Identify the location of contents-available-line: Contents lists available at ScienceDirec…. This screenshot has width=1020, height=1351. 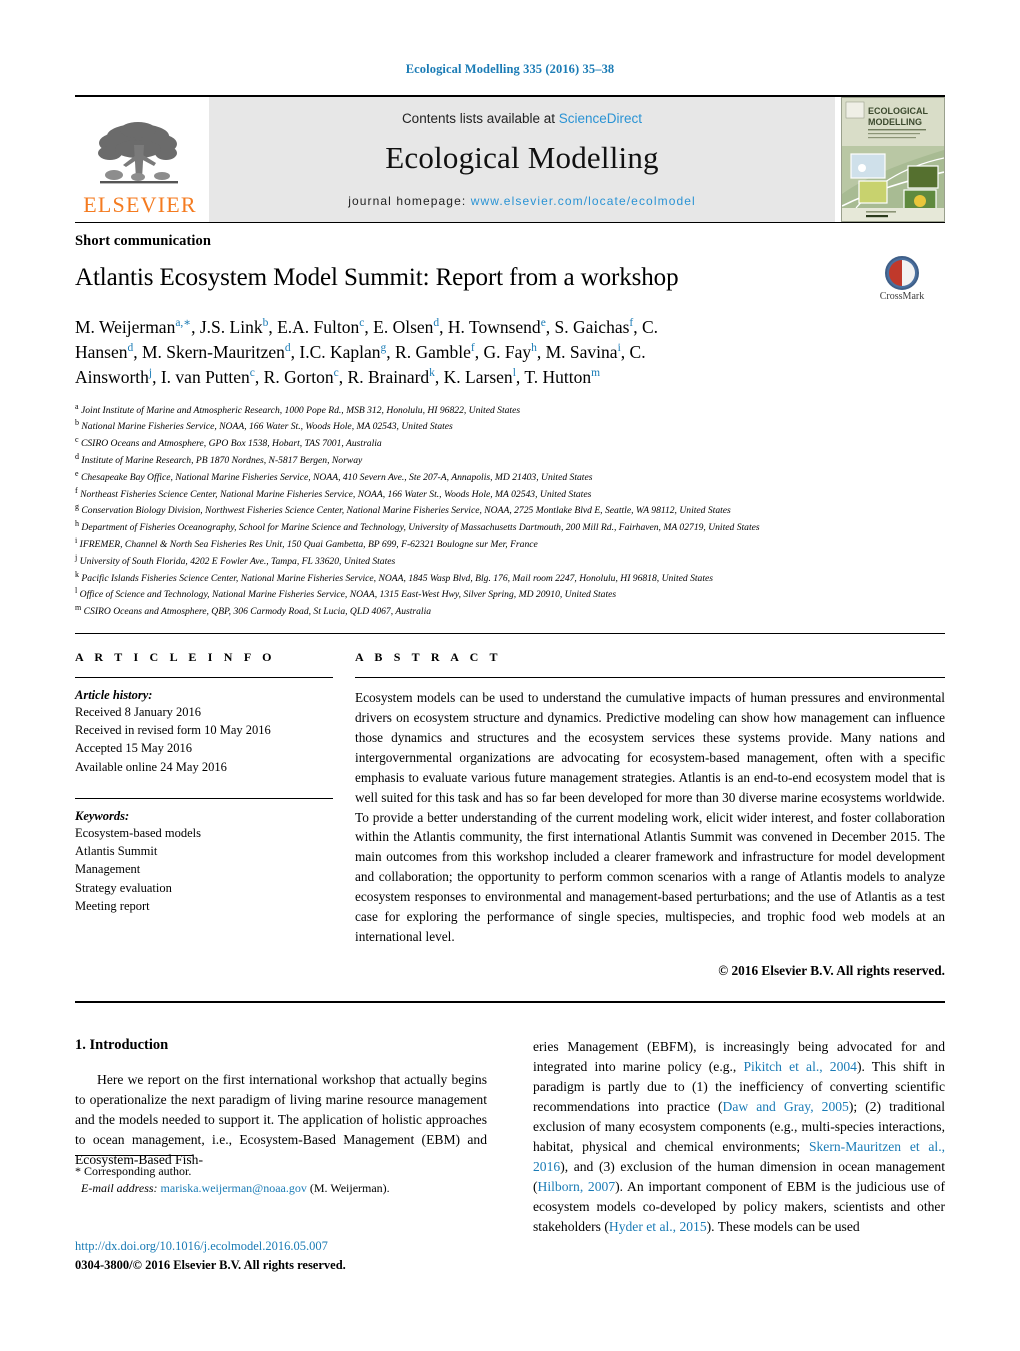
(522, 118).